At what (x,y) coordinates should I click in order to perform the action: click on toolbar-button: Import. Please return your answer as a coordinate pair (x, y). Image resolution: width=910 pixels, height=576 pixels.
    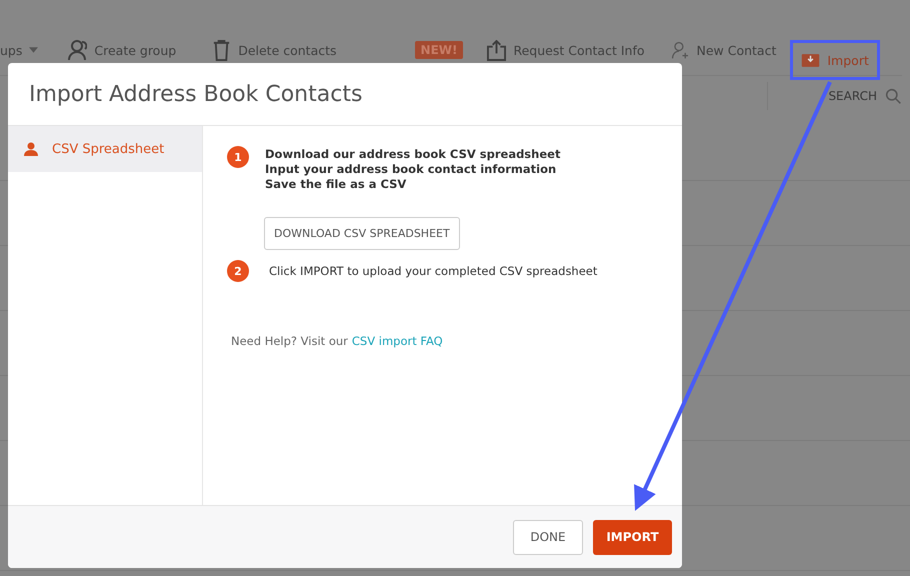
    Looking at the image, I should click on (835, 60).